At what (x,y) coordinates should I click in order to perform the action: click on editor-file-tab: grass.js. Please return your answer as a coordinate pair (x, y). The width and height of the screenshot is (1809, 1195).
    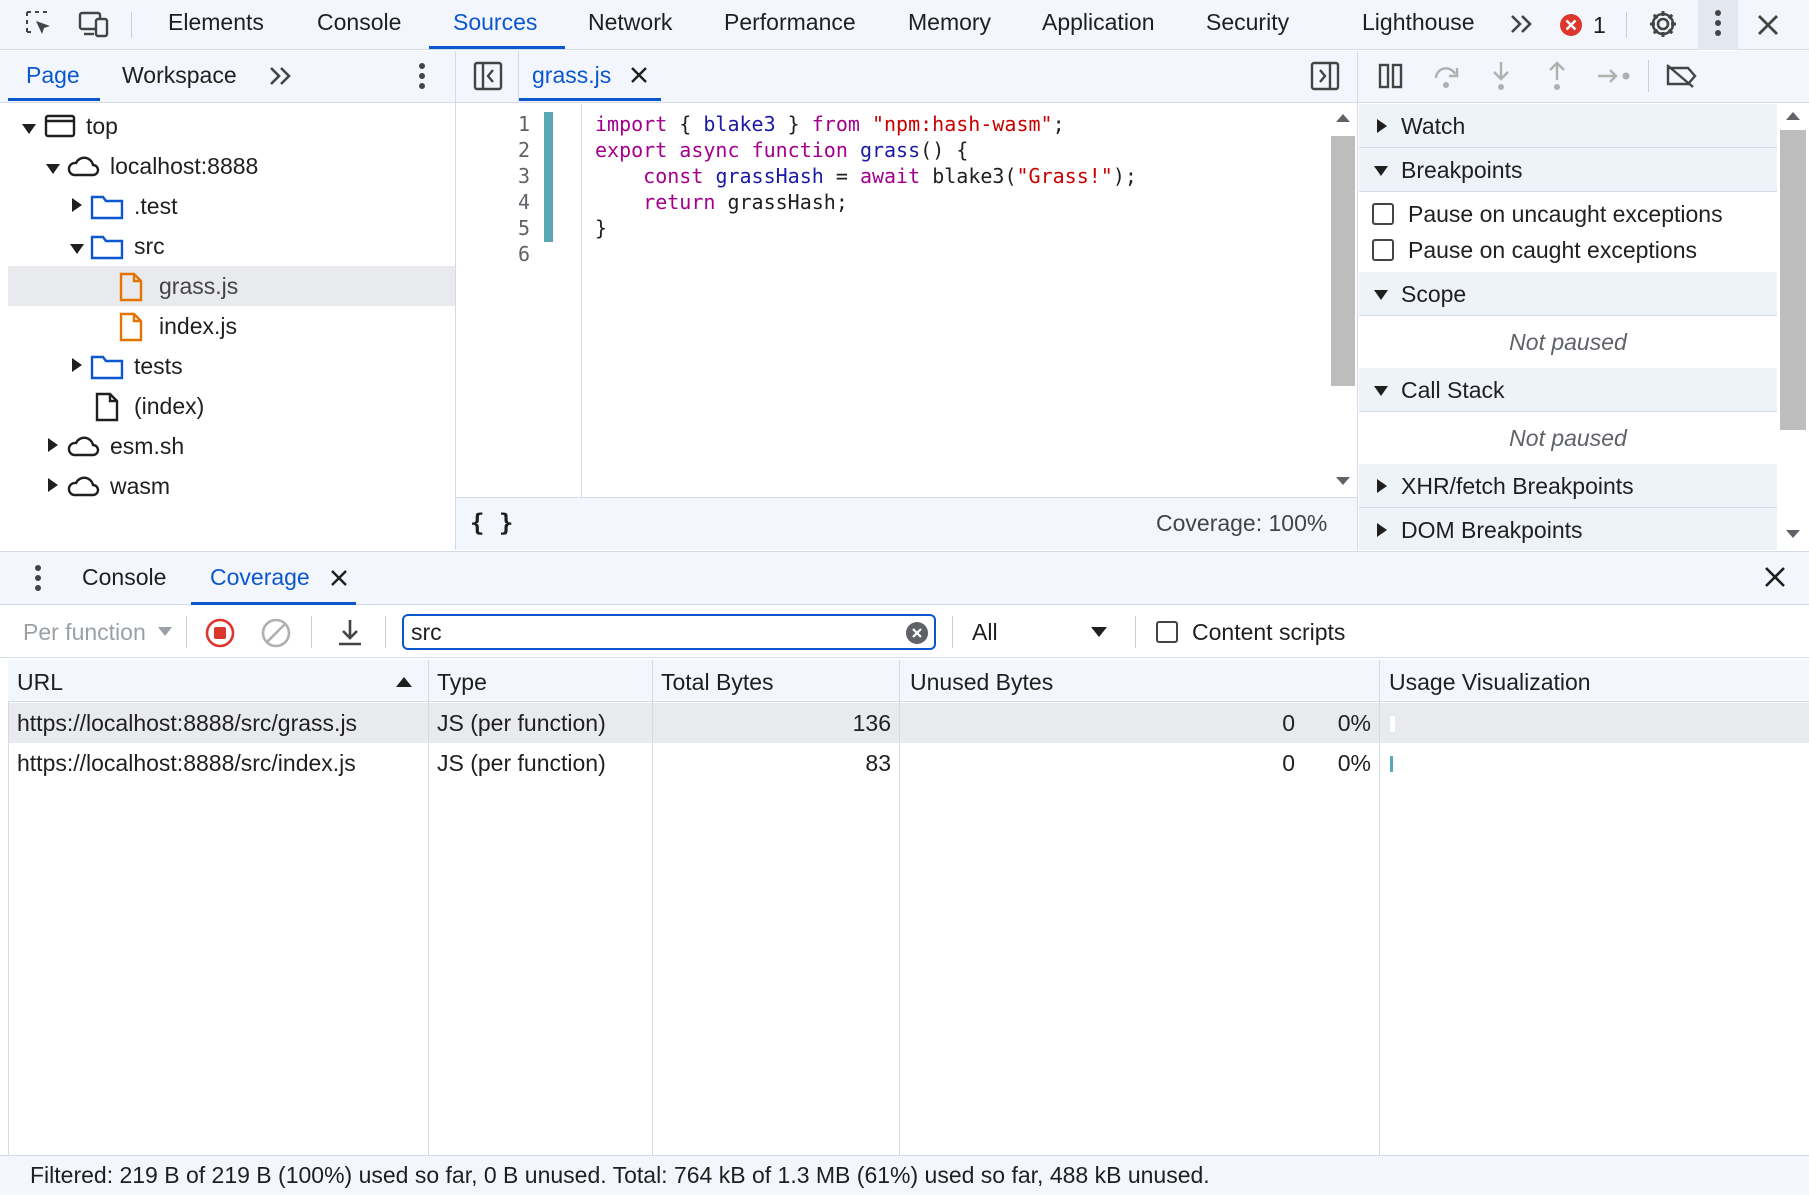
    Looking at the image, I should click on (571, 75).